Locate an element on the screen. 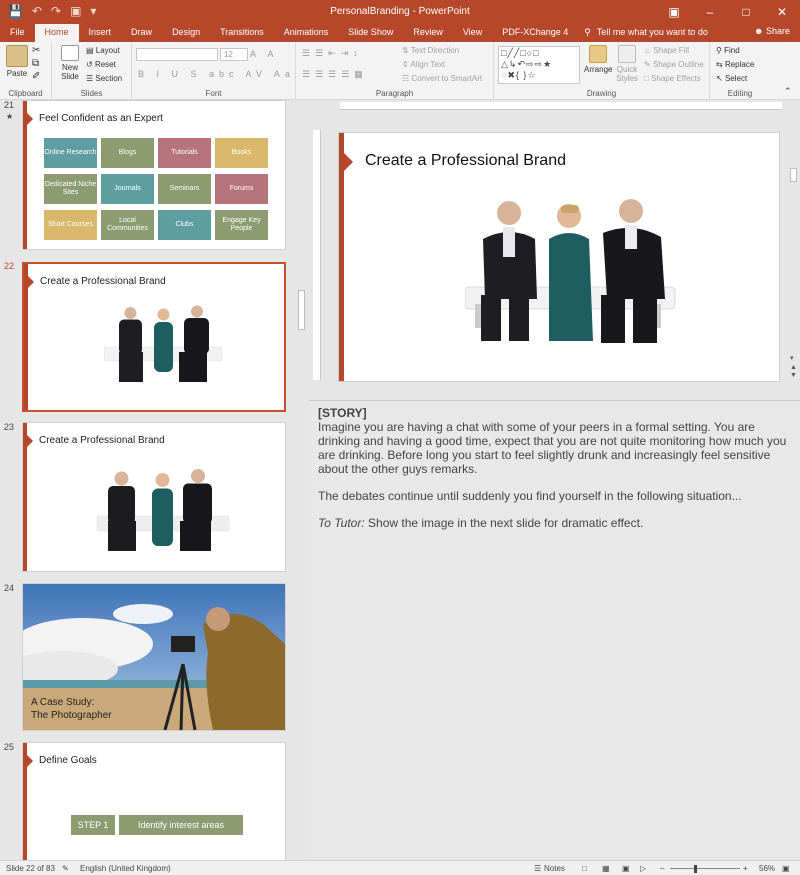 This screenshot has width=800, height=875. zoom-slider-thumb is located at coordinates (695, 869).